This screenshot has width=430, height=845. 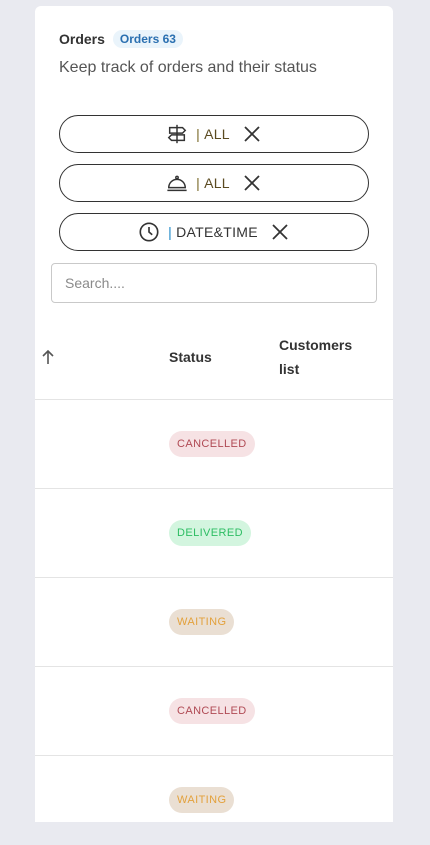 I want to click on food-cloche-icon, so click(x=177, y=183).